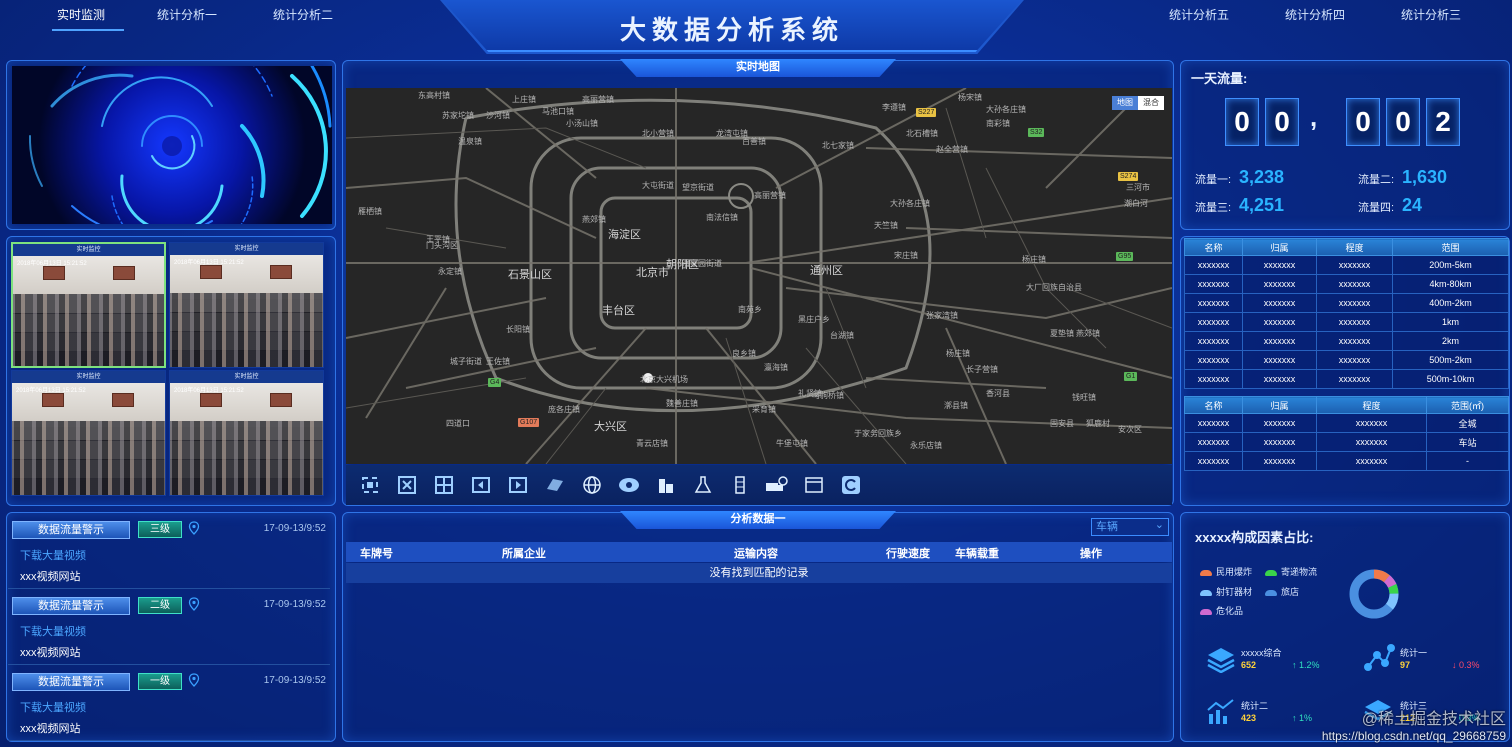 The height and width of the screenshot is (747, 1512). Describe the element at coordinates (1199, 19) in the screenshot. I see `nav-stats-5: 统计分析五` at that location.